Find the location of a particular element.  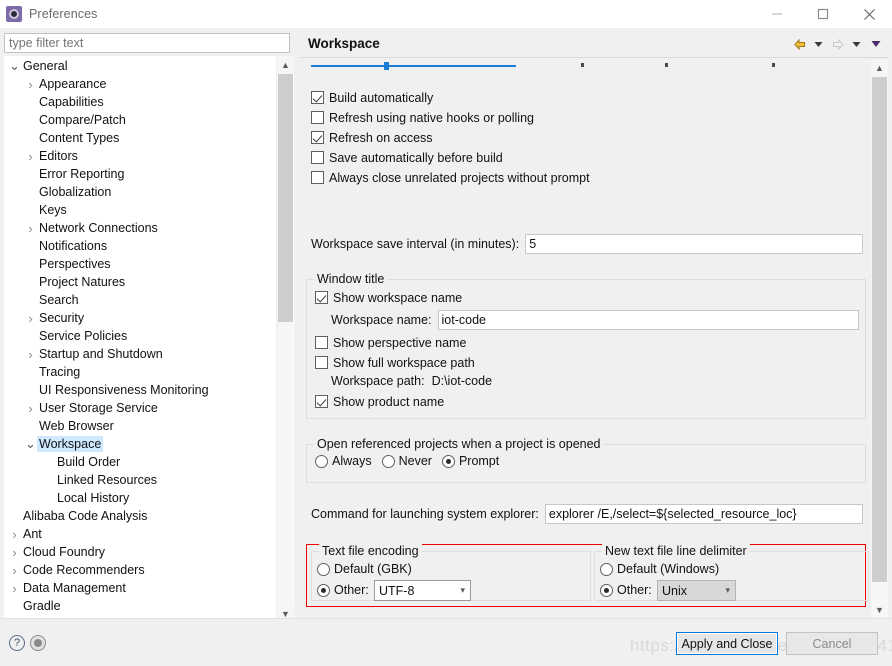

sidebar-item-web-browser: Web Browser is located at coordinates (149, 426).